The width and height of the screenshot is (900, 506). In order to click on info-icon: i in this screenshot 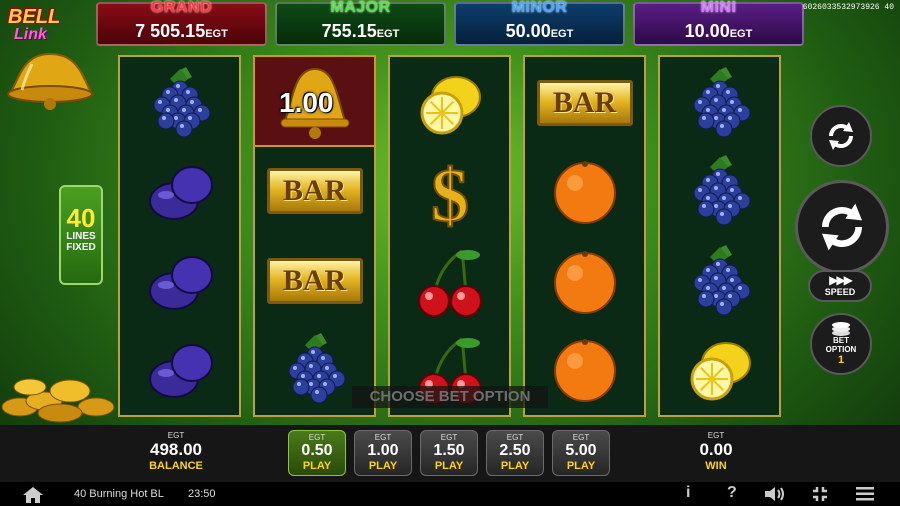, I will do `click(688, 493)`.